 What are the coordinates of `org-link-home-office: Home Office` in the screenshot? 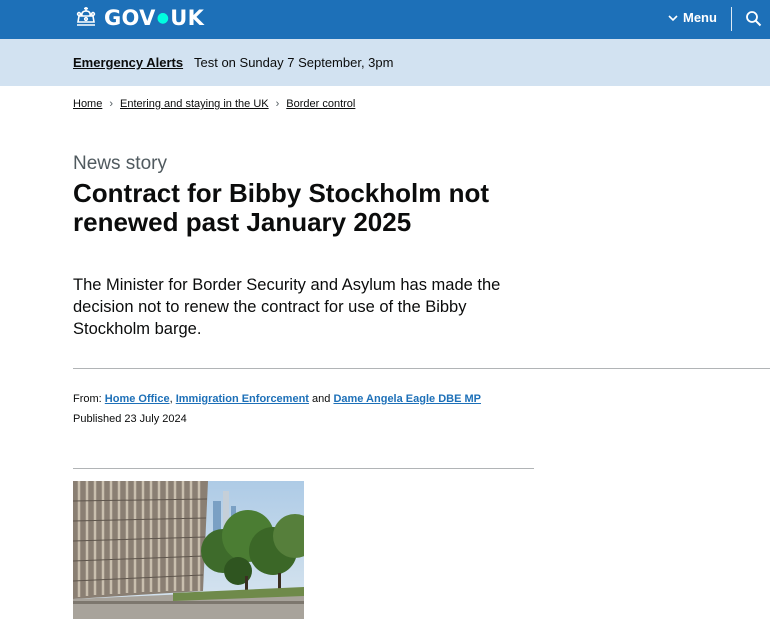 It's located at (137, 399).